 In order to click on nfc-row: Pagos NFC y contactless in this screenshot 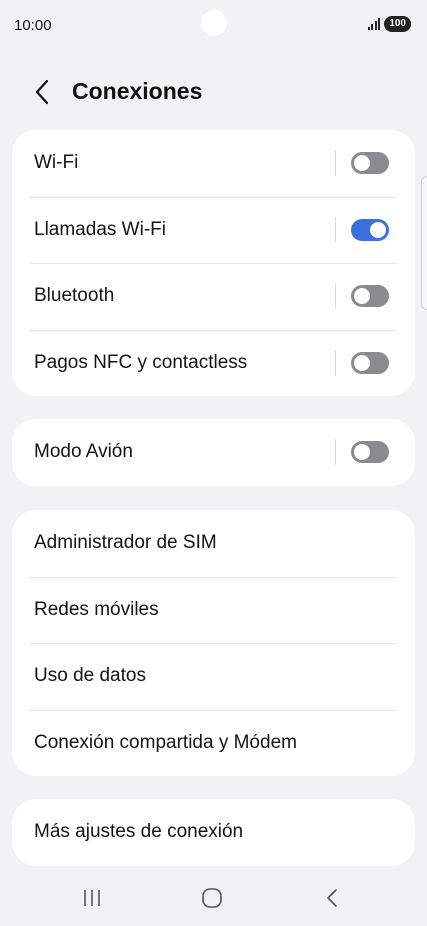, I will do `click(213, 363)`.